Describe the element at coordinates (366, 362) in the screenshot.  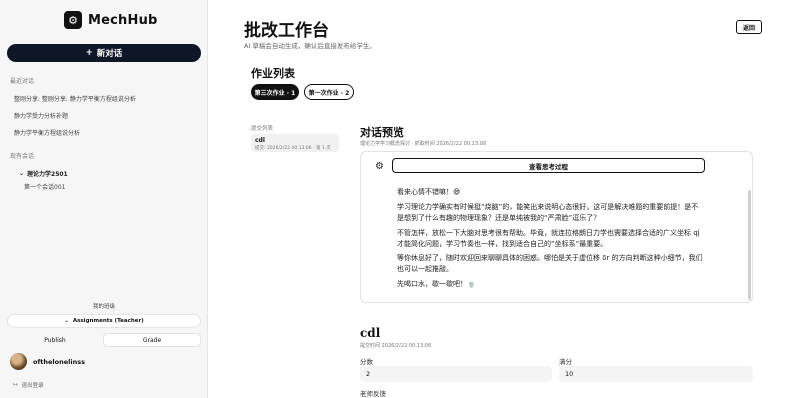
I see `score-label: 分数` at that location.